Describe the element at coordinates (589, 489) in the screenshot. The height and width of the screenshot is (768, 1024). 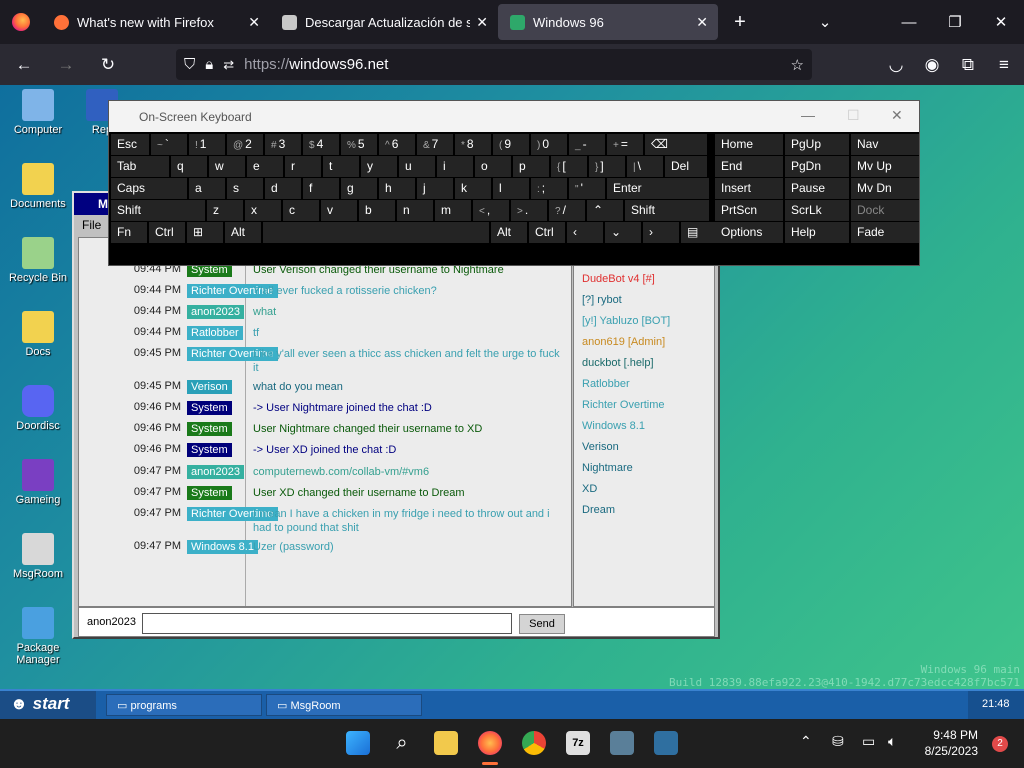
I see `user-list-item: XD` at that location.